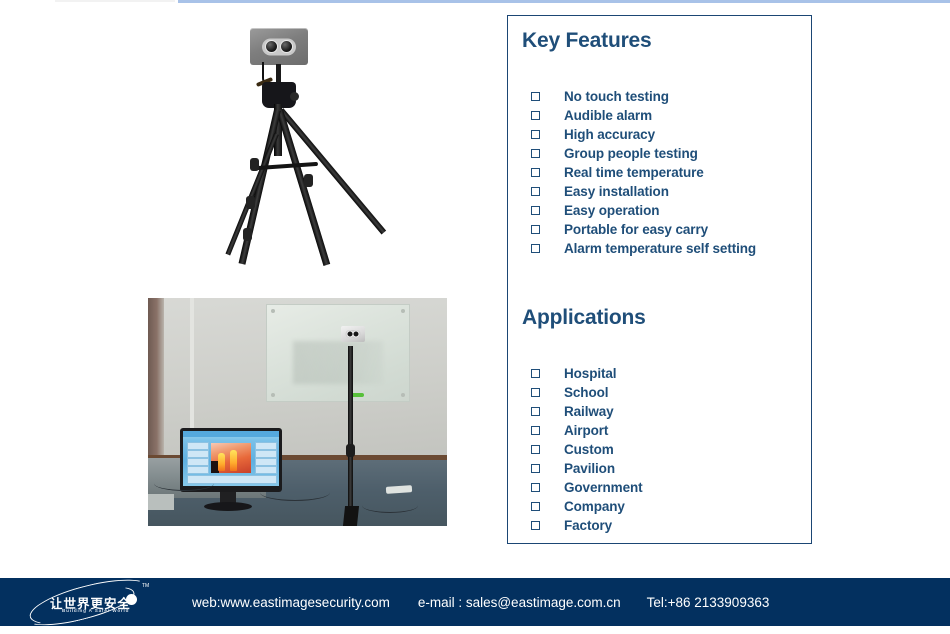  Describe the element at coordinates (310, 144) in the screenshot. I see `product-photo-tripod-scanner` at that location.